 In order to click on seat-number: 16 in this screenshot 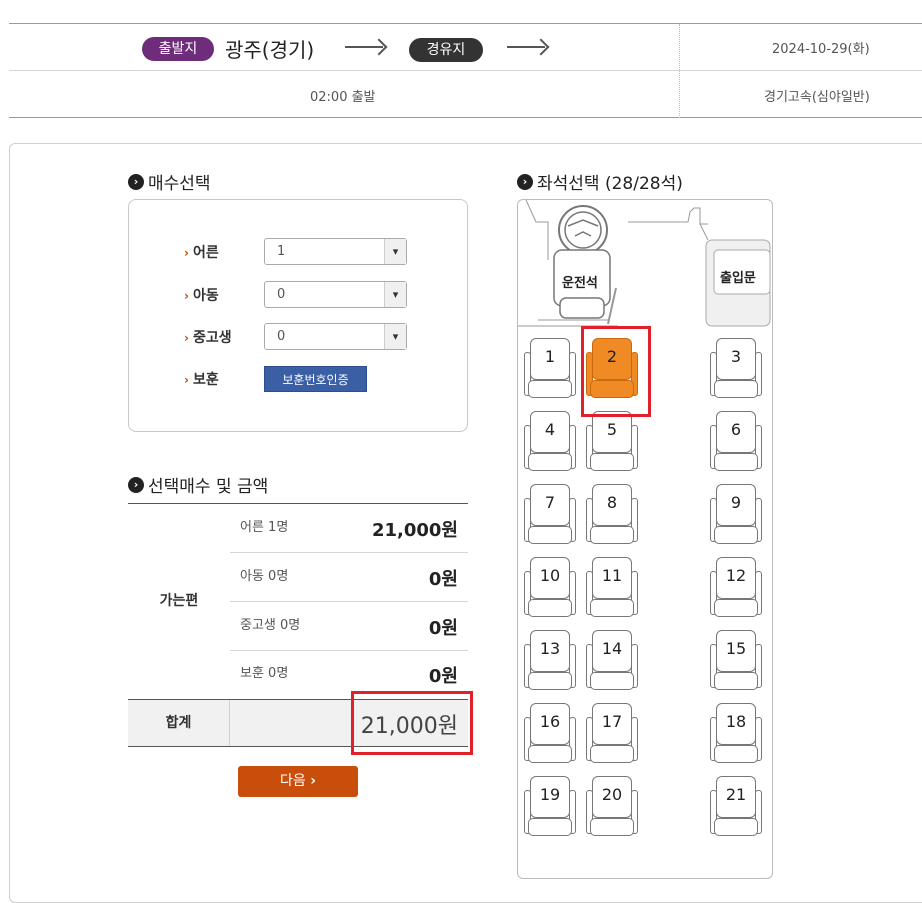, I will do `click(550, 721)`.